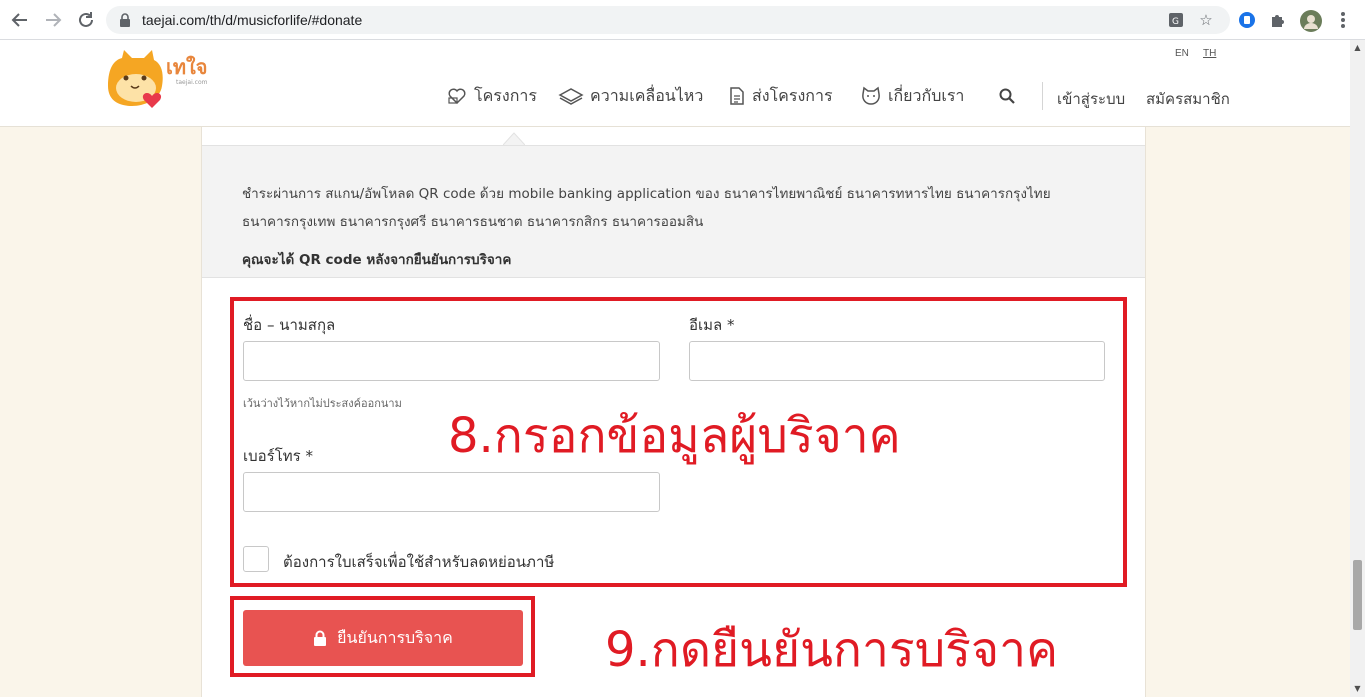 The image size is (1365, 697). Describe the element at coordinates (125, 20) in the screenshot. I see `lock-icon` at that location.